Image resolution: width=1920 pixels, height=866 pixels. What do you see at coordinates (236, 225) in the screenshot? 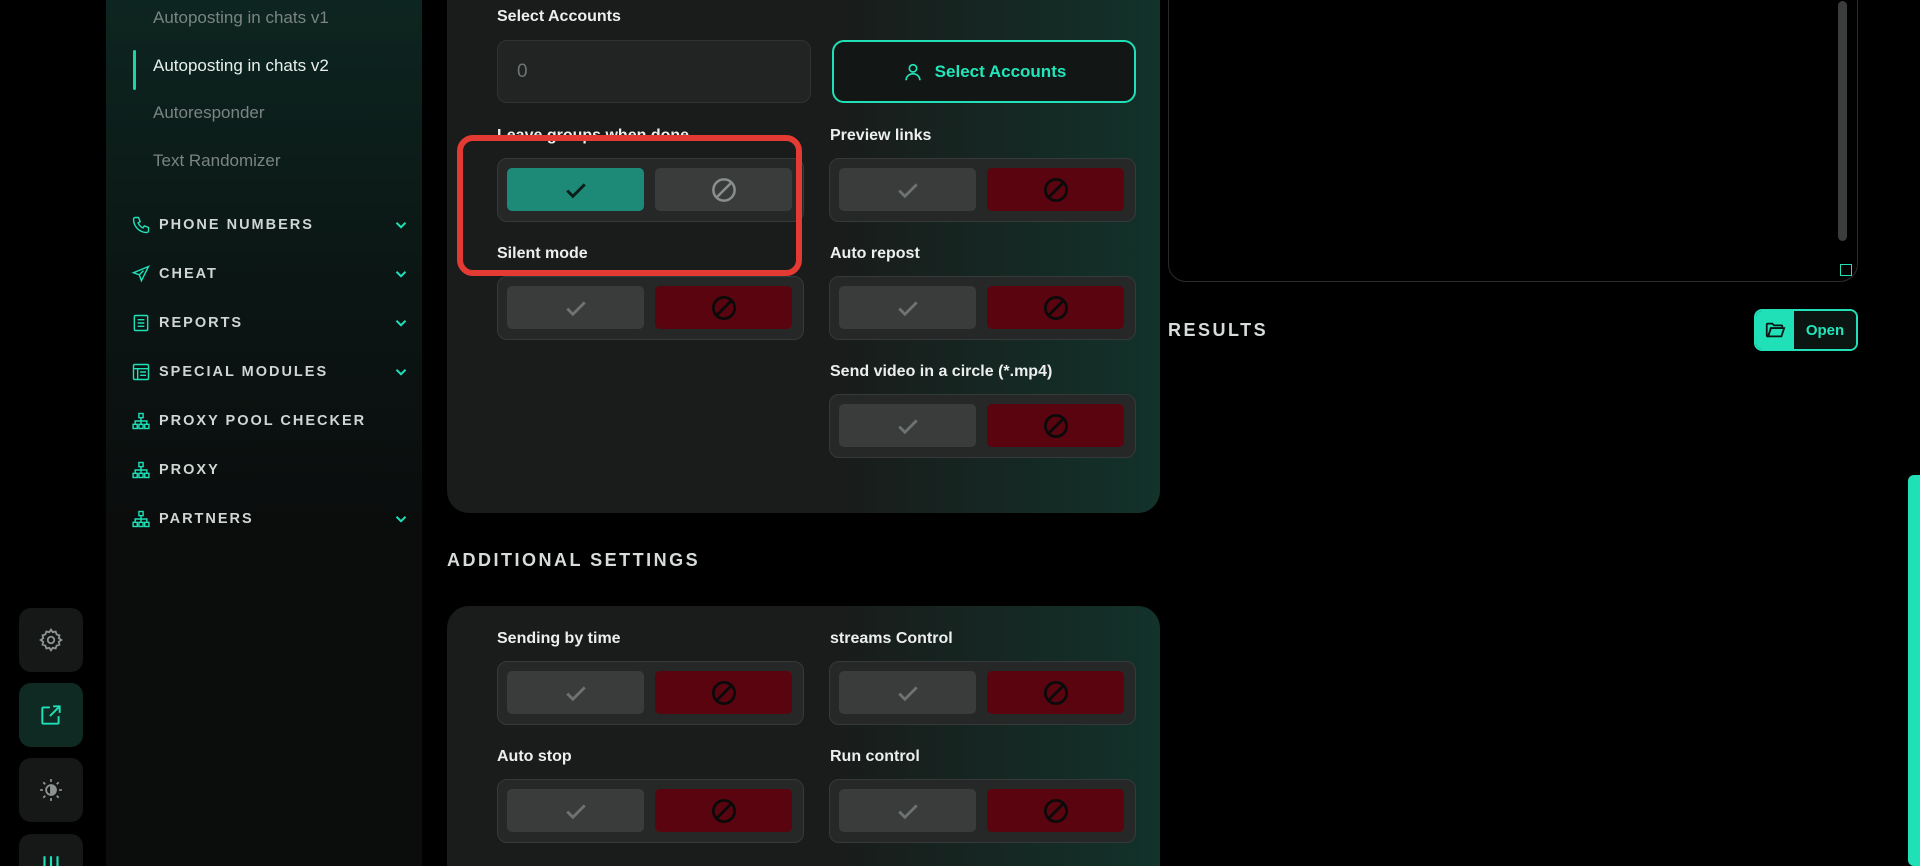
I see `sidebar-item-label: PHONE NUMBERS` at bounding box center [236, 225].